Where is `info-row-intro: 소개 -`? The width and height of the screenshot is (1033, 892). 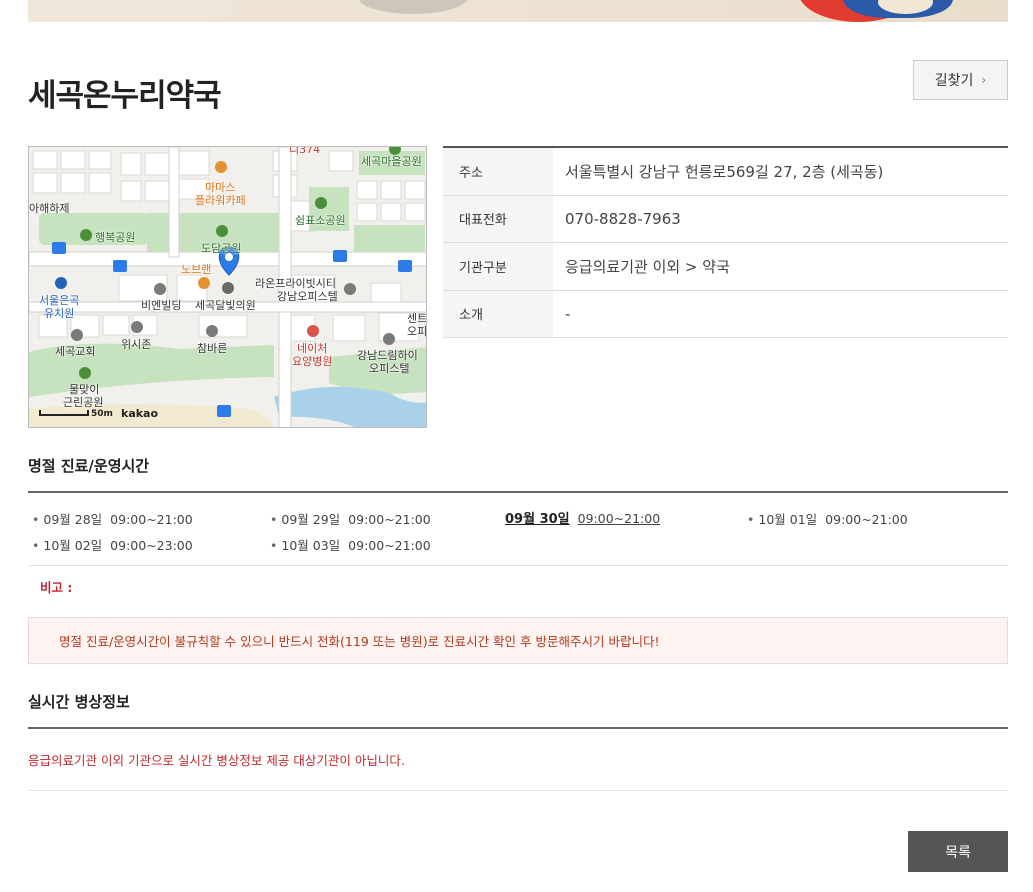 info-row-intro: 소개 - is located at coordinates (725, 314).